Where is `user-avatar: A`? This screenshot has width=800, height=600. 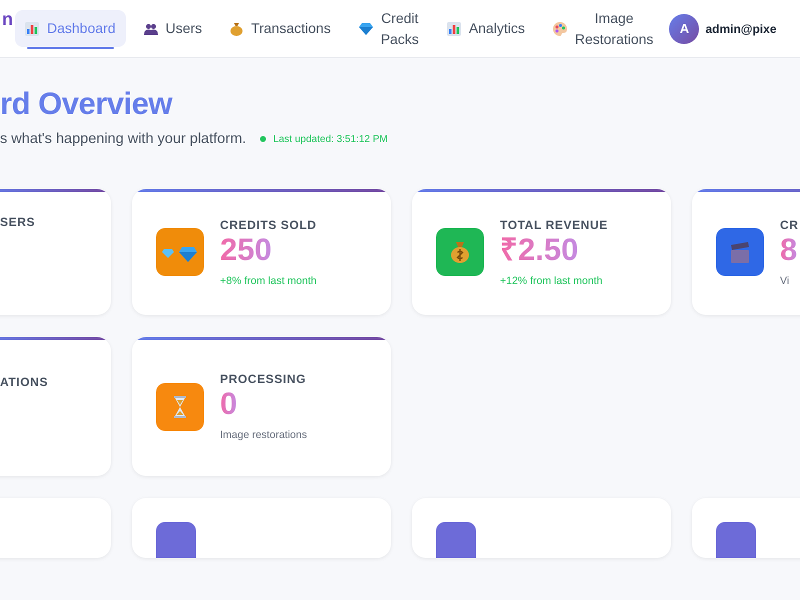
user-avatar: A is located at coordinates (684, 29).